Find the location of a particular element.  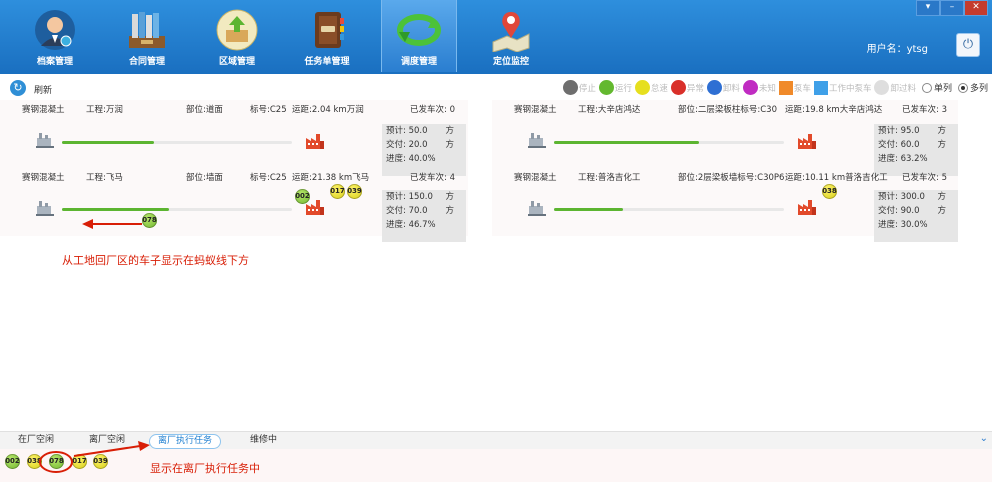

part-name: 部位:2层梁板墙标号:C30P6 is located at coordinates (731, 178).